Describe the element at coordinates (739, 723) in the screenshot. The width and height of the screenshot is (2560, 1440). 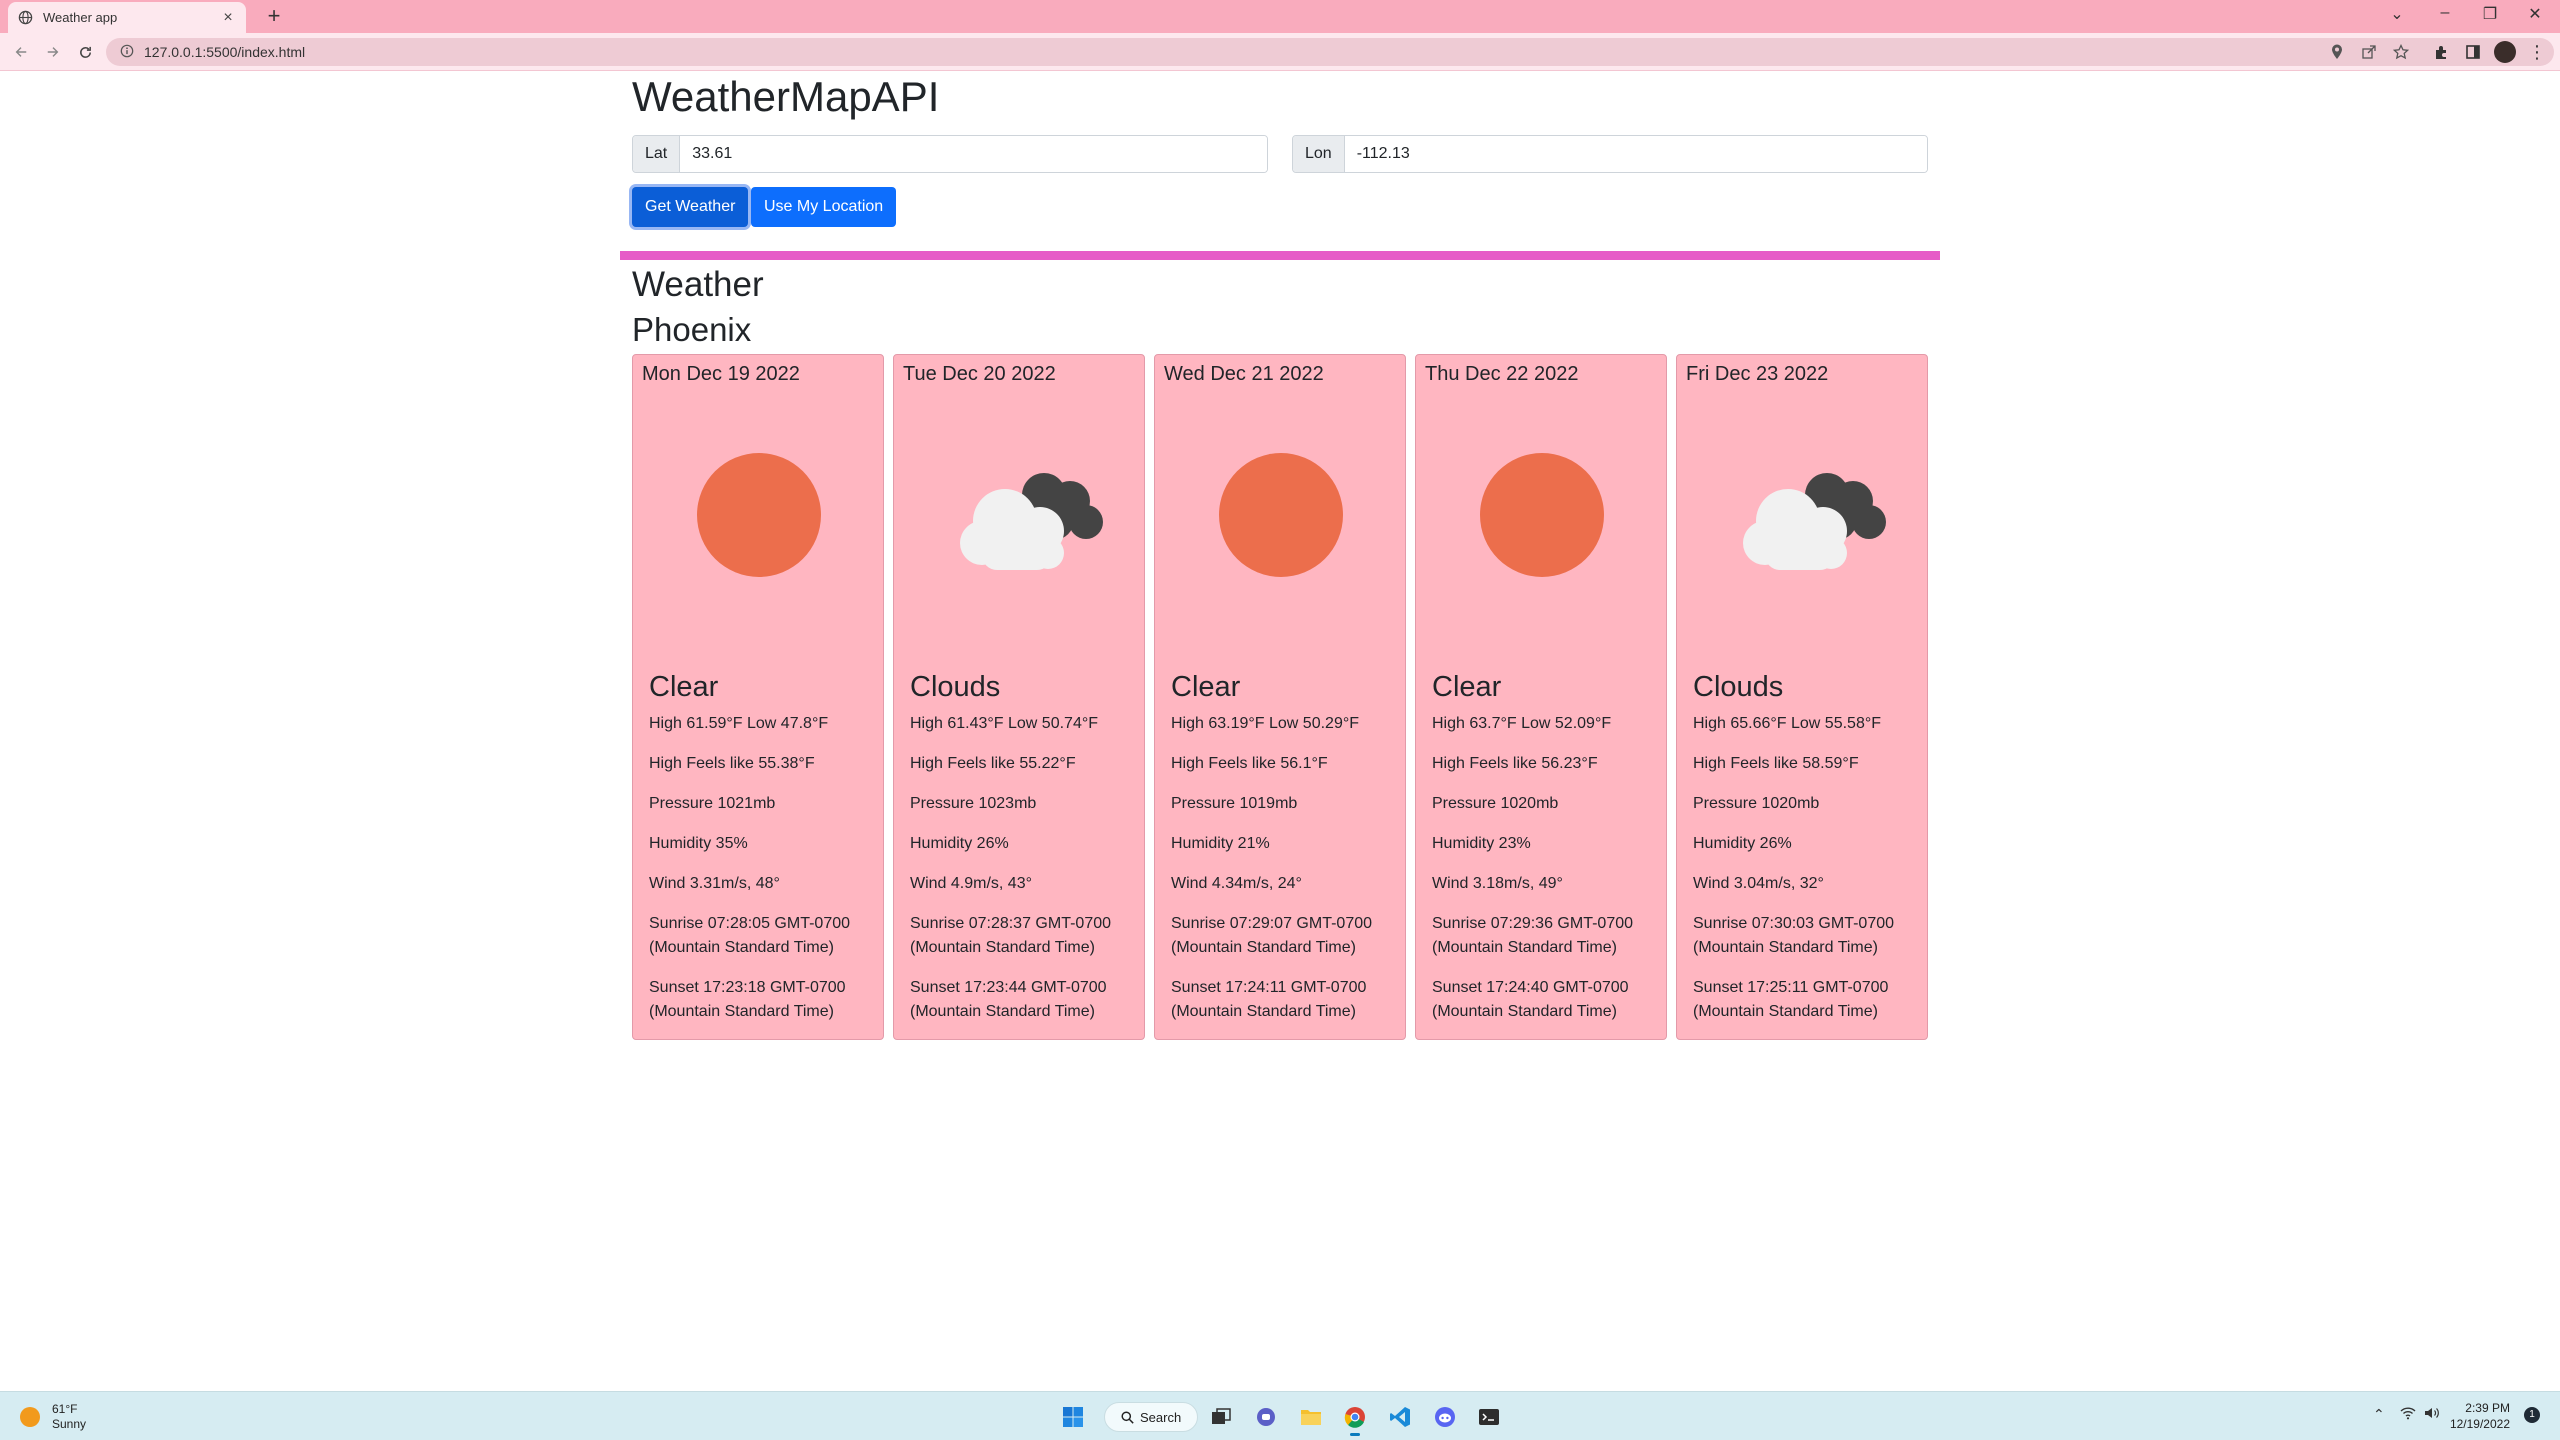
I see `high-low-temp: High 61.59°F Low 47.8°F` at that location.